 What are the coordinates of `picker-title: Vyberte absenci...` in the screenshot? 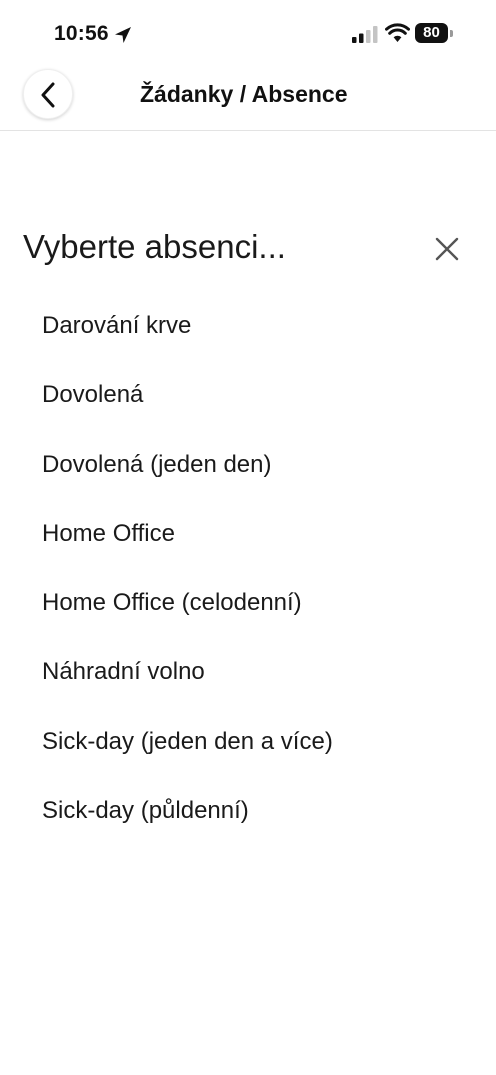 It's located at (154, 246).